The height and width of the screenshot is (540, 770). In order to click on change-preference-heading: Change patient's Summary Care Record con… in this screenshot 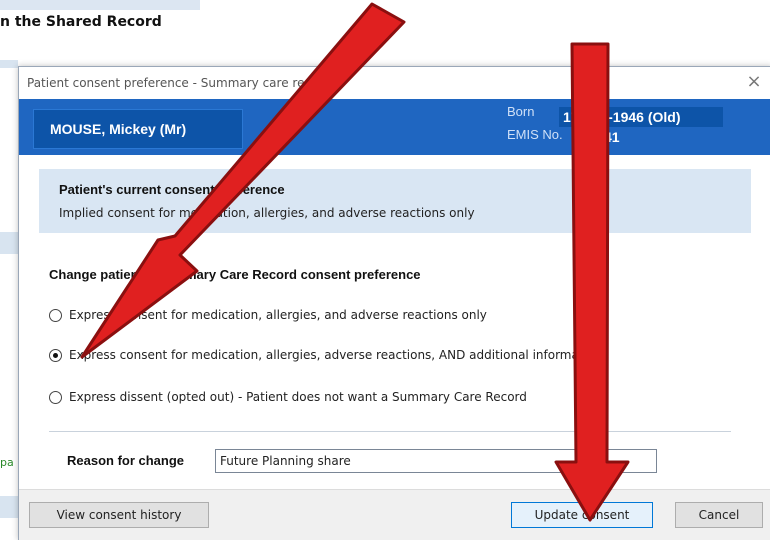, I will do `click(235, 274)`.